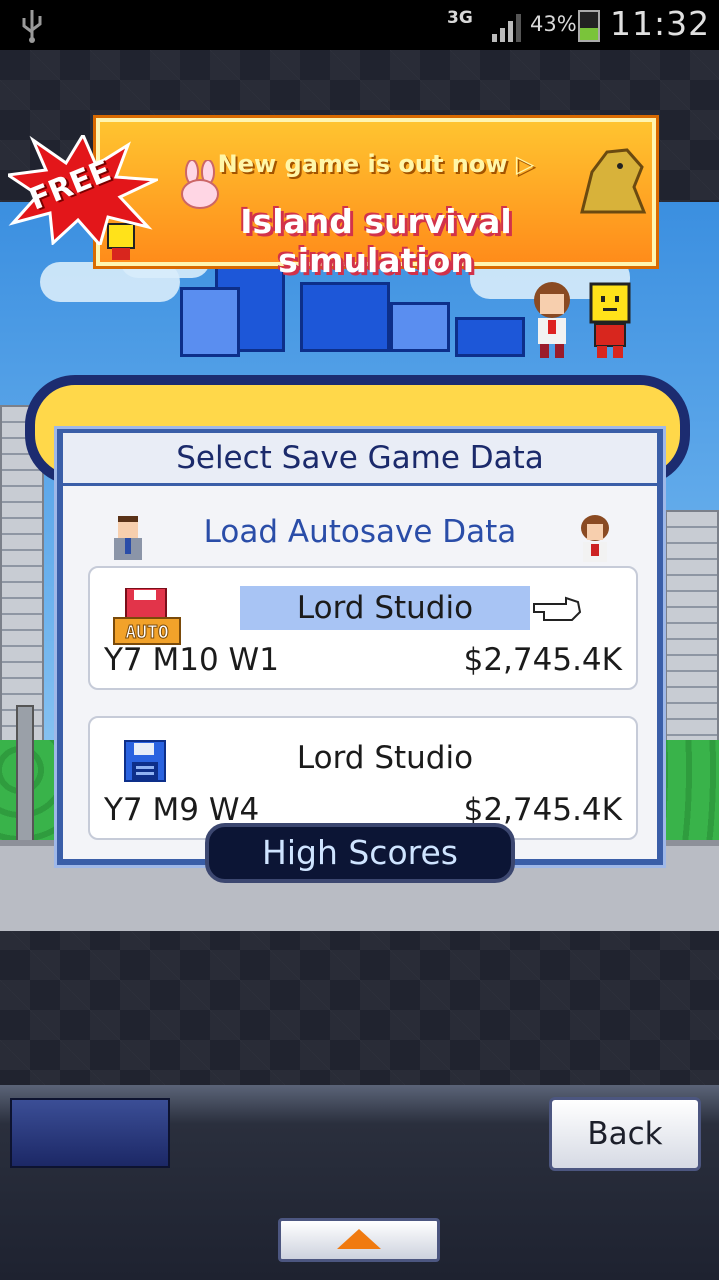 This screenshot has width=719, height=1280. I want to click on dragon-icon, so click(613, 181).